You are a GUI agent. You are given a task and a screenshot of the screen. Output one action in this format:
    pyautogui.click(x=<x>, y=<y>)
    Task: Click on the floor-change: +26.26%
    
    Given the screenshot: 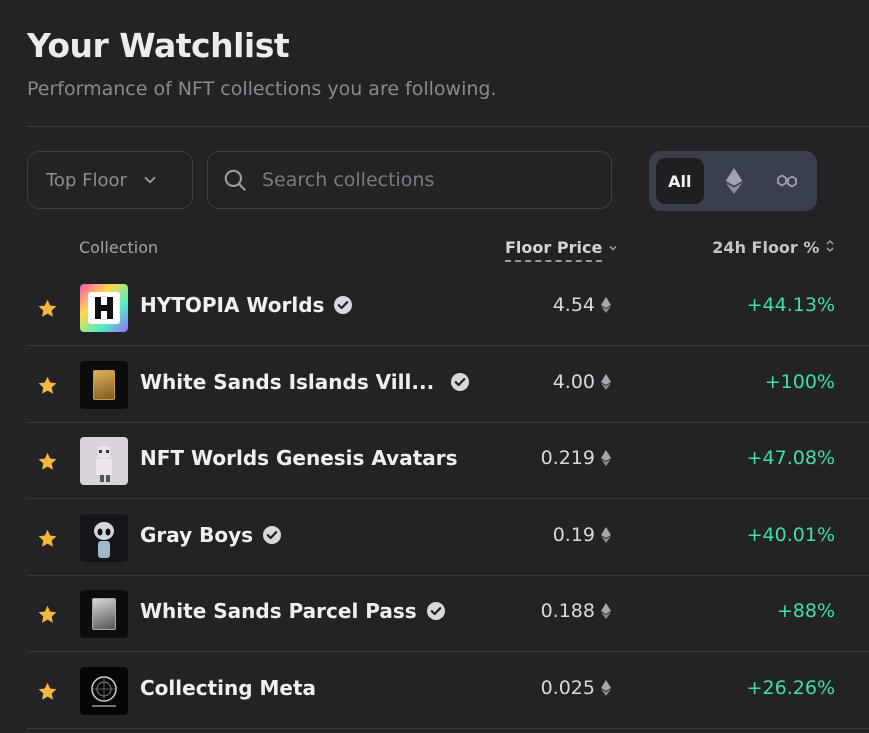 What is the action you would take?
    pyautogui.click(x=790, y=688)
    